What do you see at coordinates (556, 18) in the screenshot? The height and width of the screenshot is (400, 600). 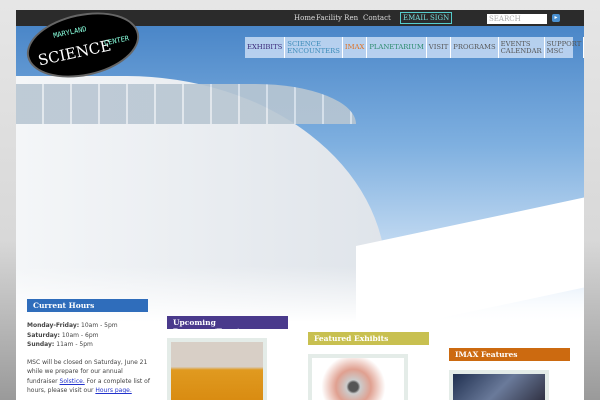 I see `search-button: ▸` at bounding box center [556, 18].